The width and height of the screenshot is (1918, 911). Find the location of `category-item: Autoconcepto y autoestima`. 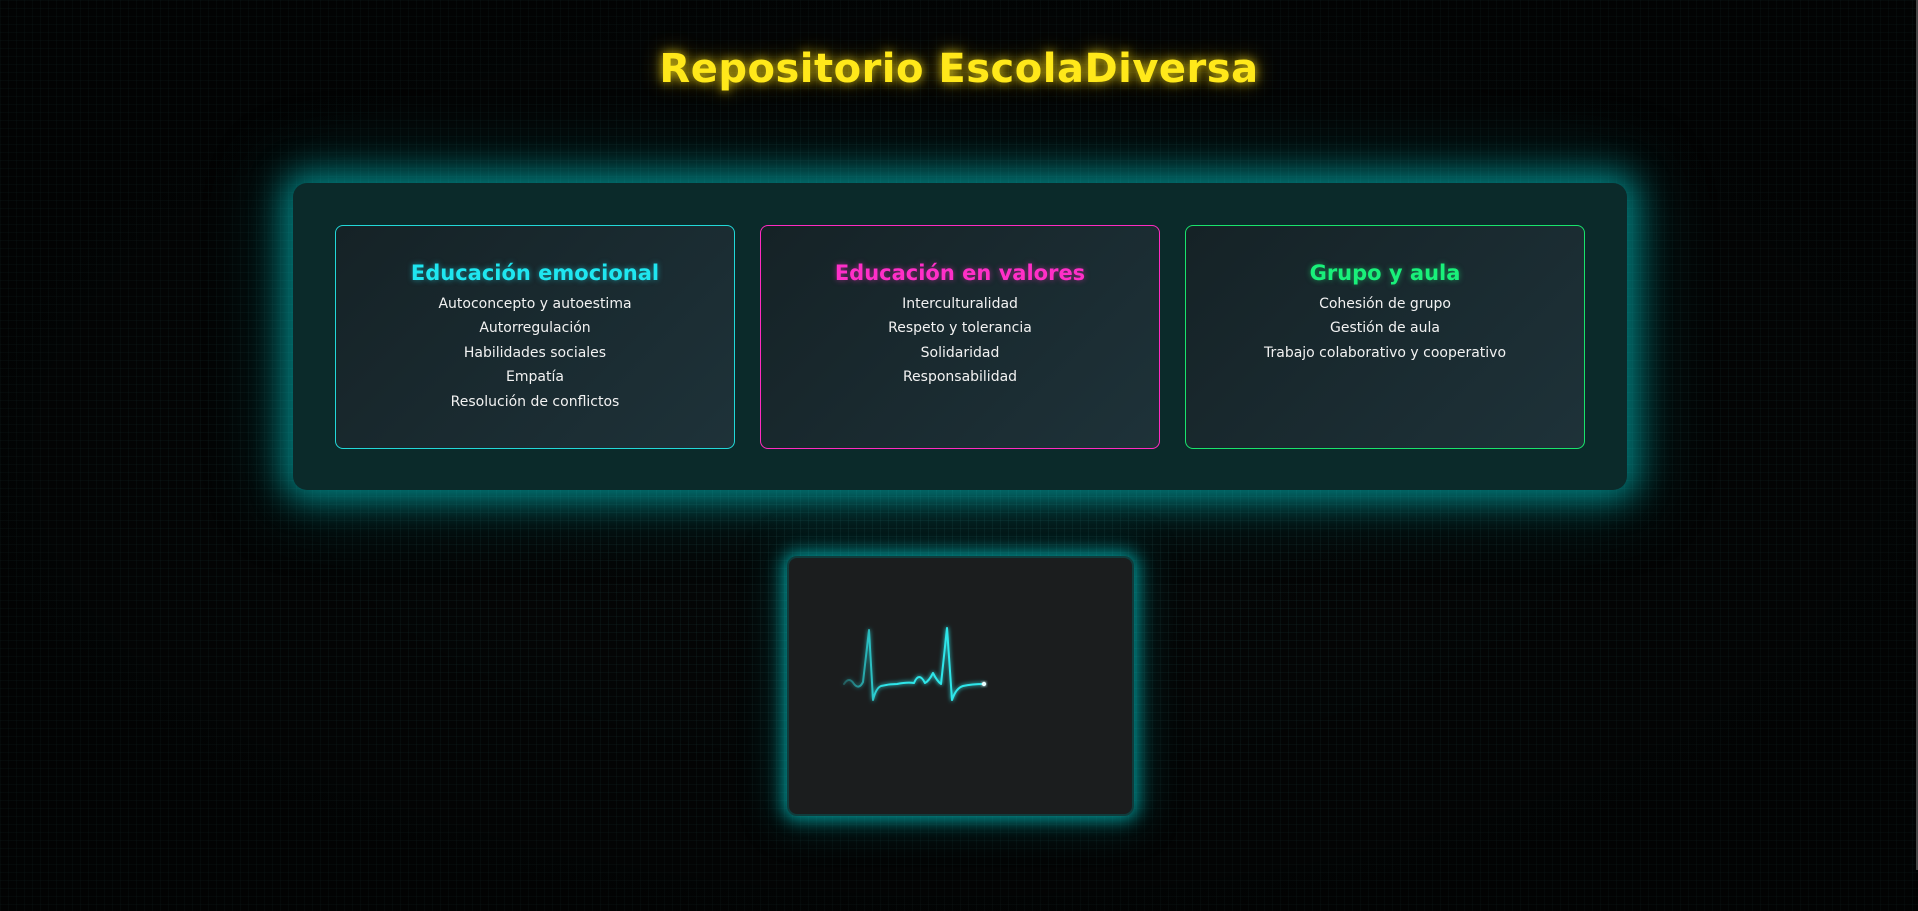

category-item: Autoconcepto y autoestima is located at coordinates (535, 304).